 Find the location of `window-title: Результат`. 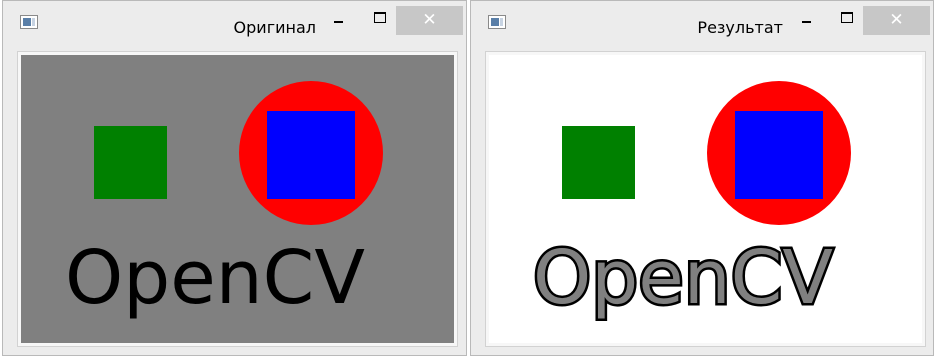

window-title: Результат is located at coordinates (740, 27).